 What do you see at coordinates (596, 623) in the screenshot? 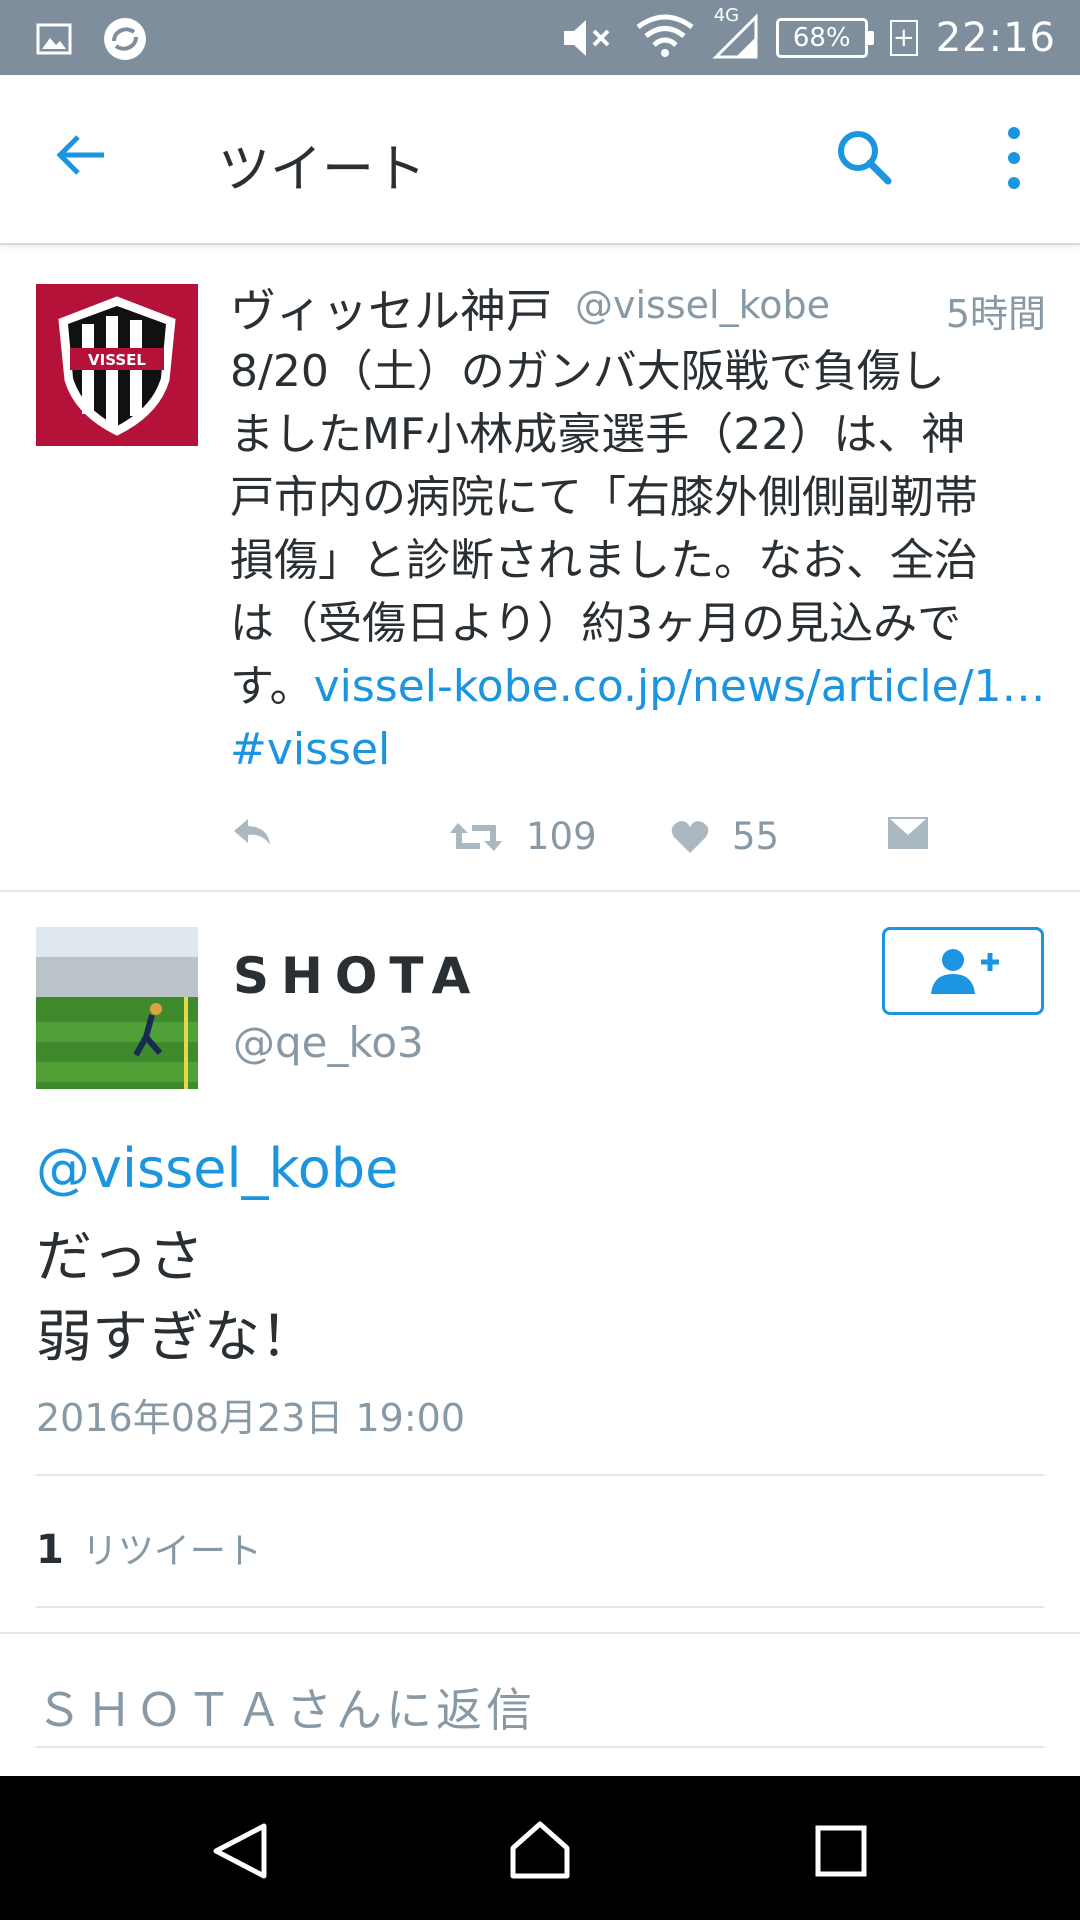
I see `tweet-line: は（受傷日より）約3ヶ月の見込みで` at bounding box center [596, 623].